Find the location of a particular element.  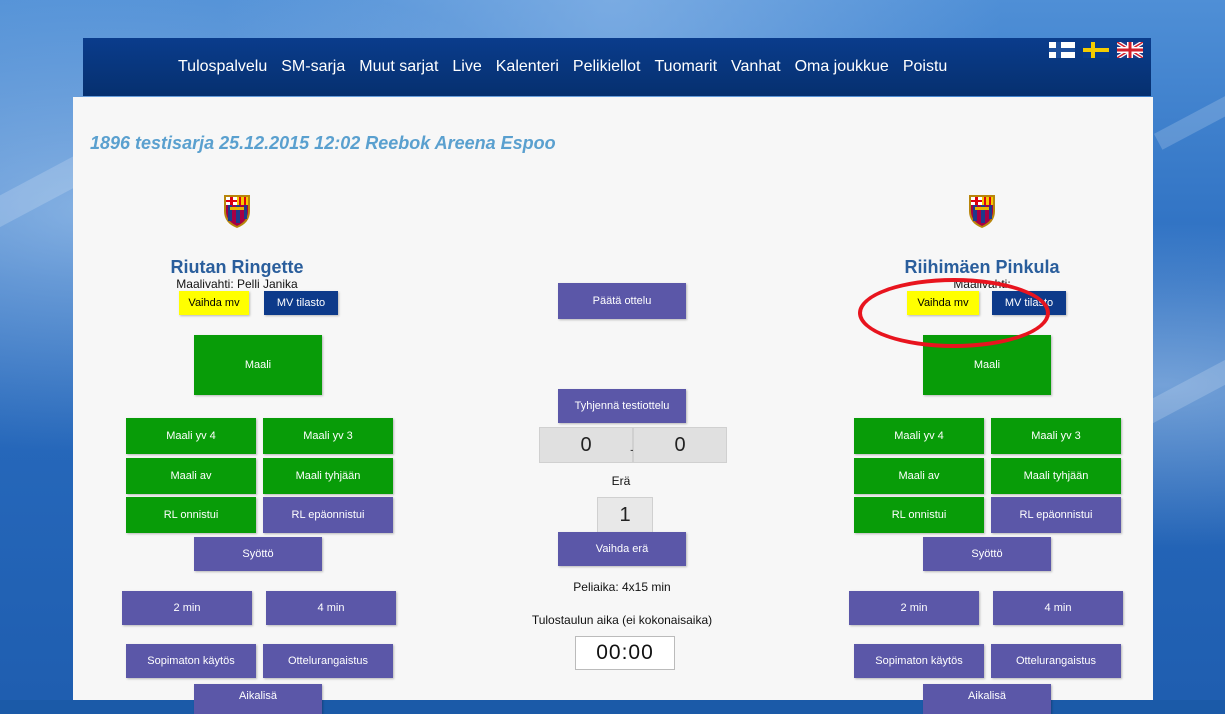

swedish-flag-icon is located at coordinates (1096, 50).